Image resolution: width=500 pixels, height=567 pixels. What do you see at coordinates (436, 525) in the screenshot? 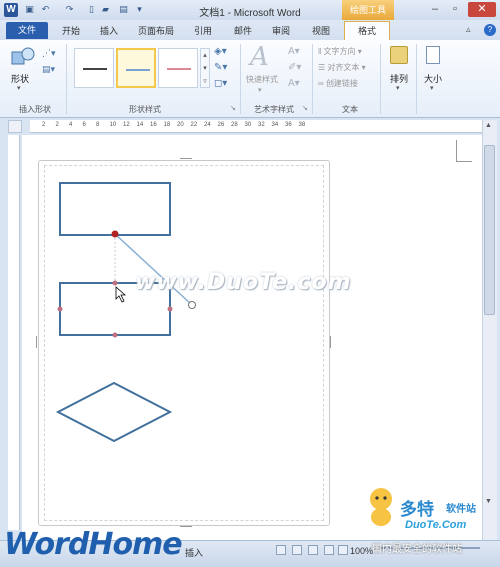
I see `duote-url: DuoTe.Com` at bounding box center [436, 525].